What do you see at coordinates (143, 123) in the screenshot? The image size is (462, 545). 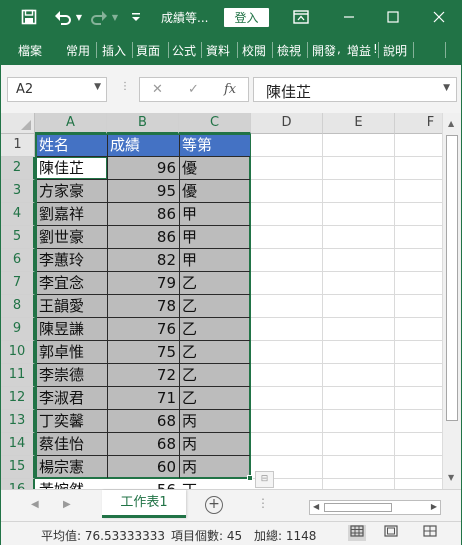 I see `column-header-b: B` at bounding box center [143, 123].